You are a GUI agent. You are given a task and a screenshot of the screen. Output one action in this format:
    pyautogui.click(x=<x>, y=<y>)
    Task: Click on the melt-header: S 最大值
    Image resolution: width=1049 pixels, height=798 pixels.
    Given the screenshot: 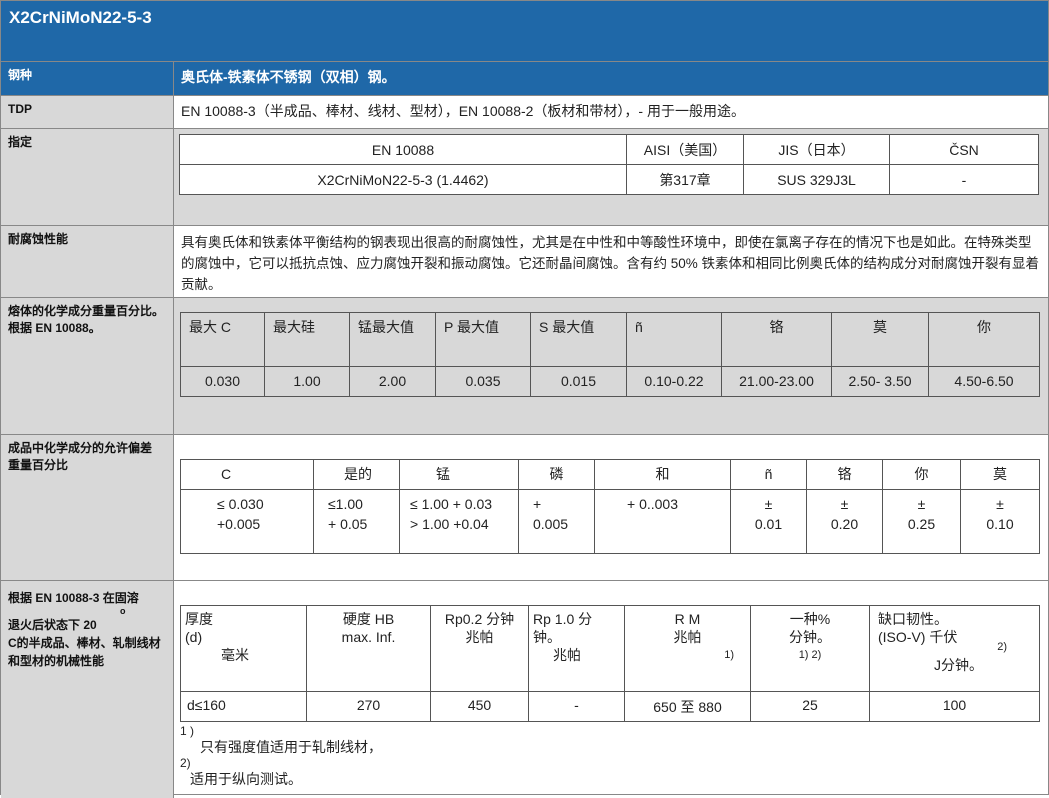 What is the action you would take?
    pyautogui.click(x=578, y=339)
    